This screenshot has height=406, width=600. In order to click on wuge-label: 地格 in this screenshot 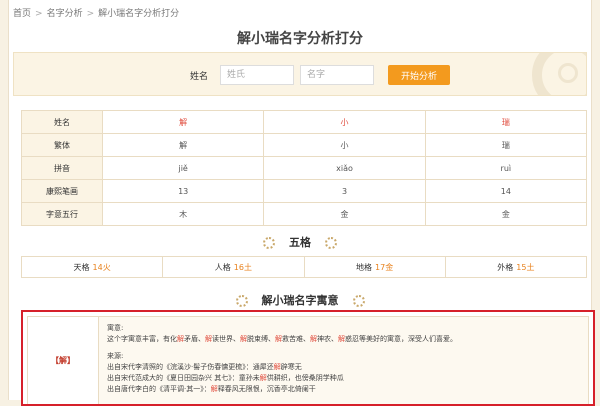, I will do `click(364, 267)`.